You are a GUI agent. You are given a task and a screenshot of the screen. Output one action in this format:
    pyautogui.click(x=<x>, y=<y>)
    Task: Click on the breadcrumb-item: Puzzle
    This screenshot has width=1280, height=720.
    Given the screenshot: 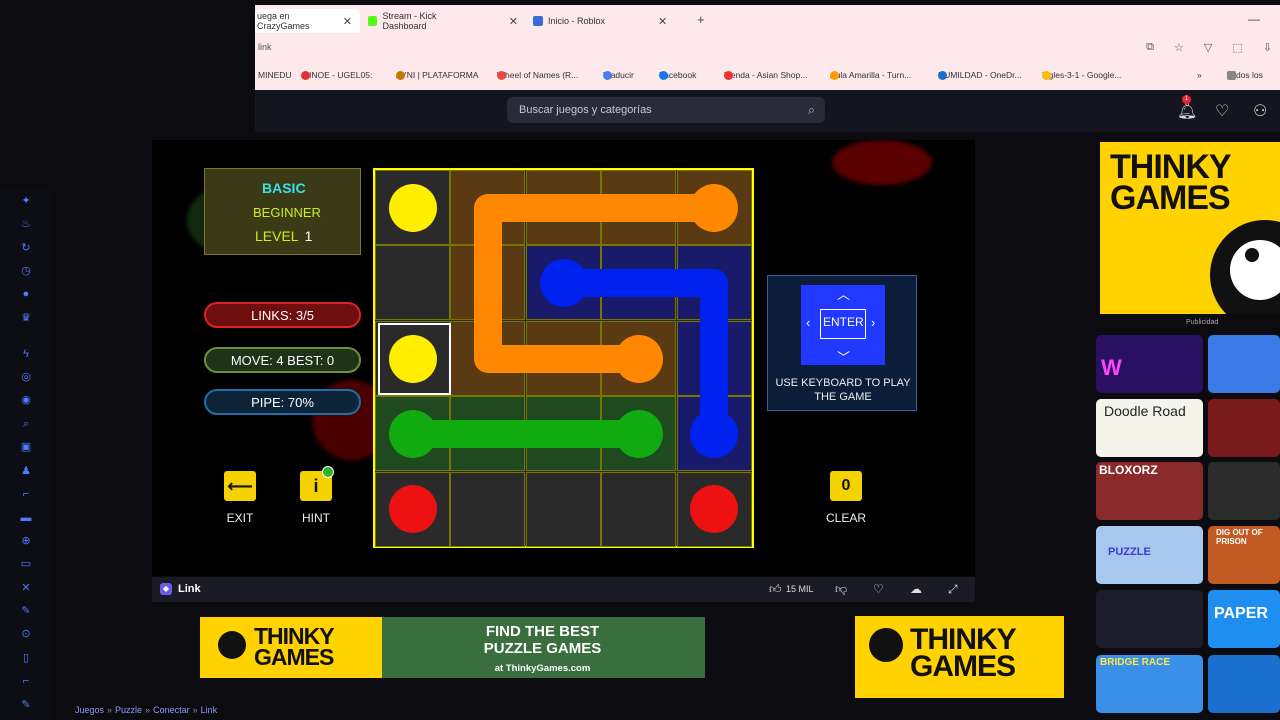 What is the action you would take?
    pyautogui.click(x=128, y=710)
    